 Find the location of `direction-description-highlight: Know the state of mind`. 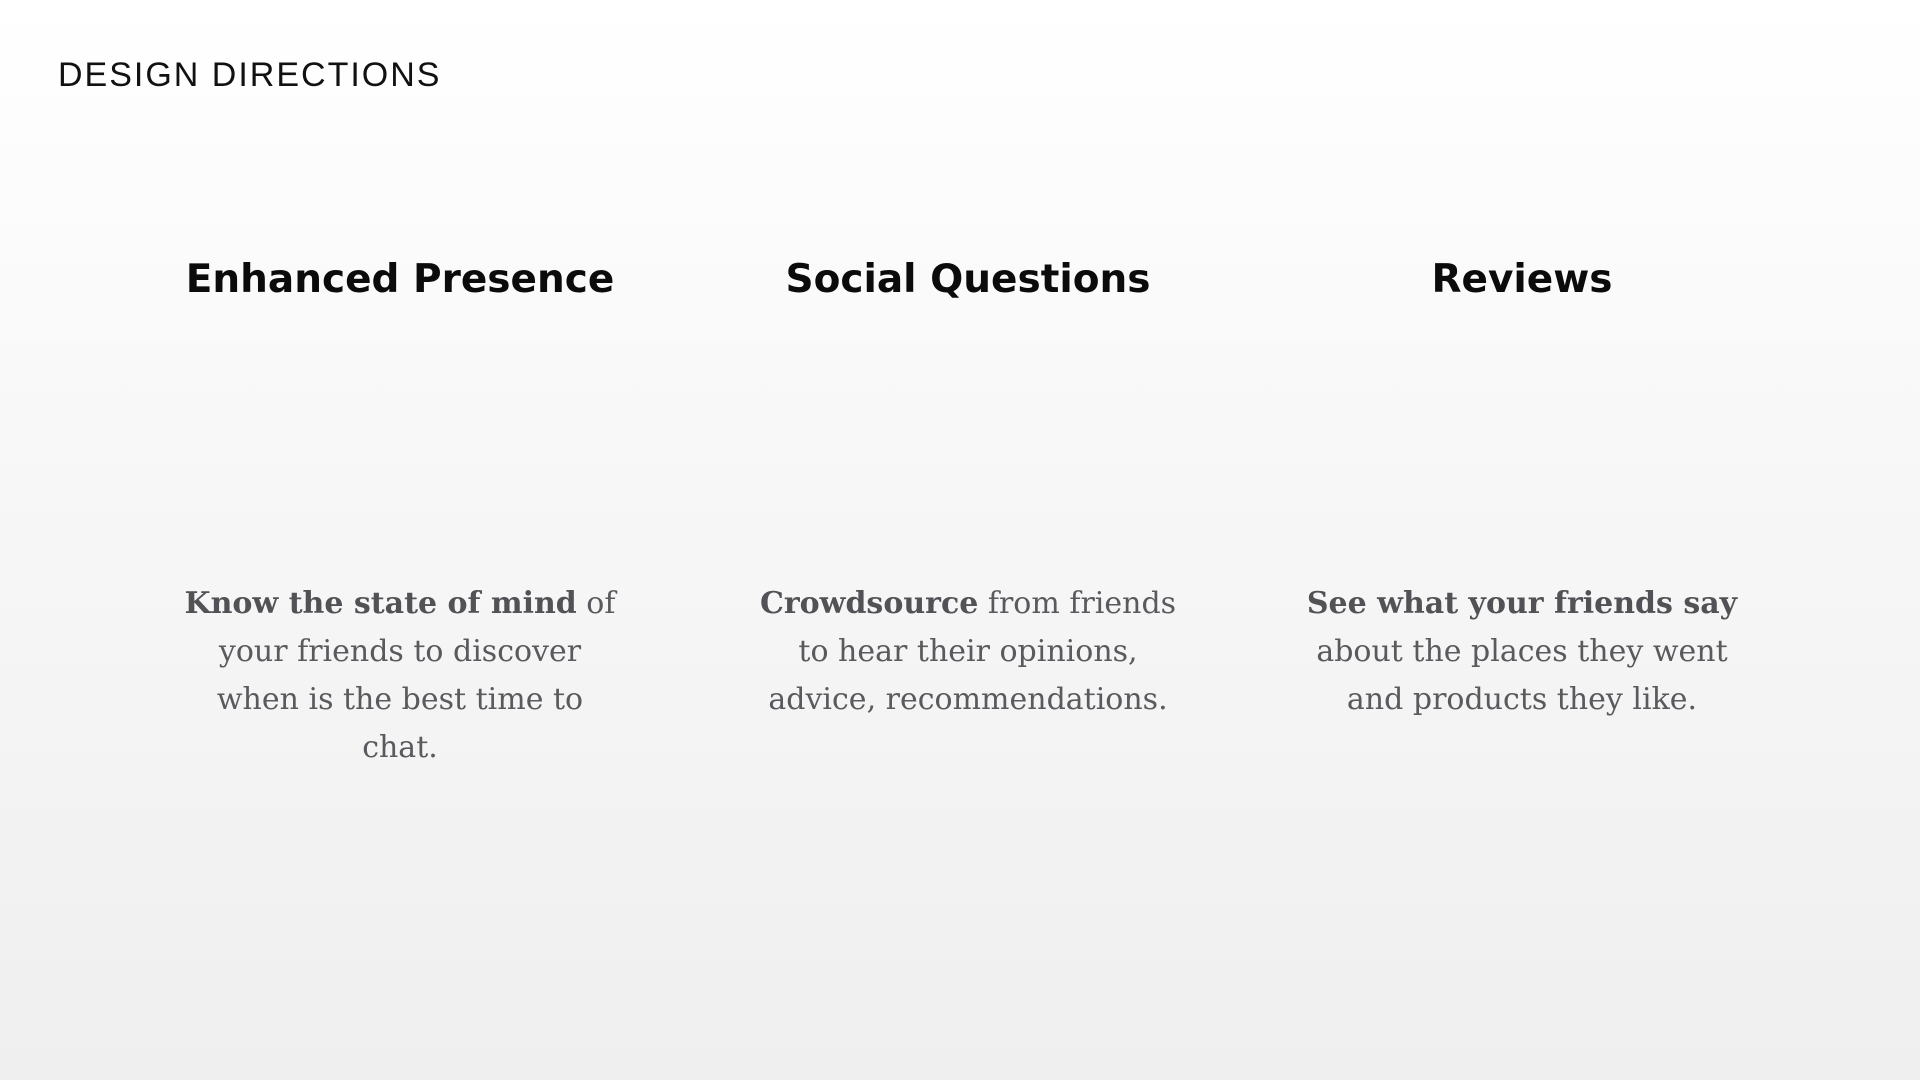

direction-description-highlight: Know the state of mind is located at coordinates (380, 603).